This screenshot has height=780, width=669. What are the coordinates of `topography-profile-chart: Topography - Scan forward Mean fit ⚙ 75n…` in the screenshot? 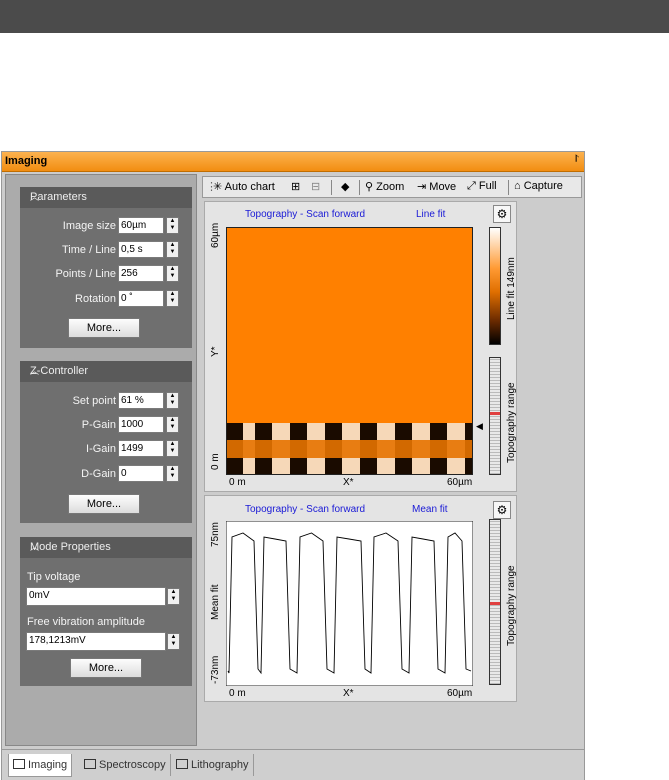 It's located at (360, 598).